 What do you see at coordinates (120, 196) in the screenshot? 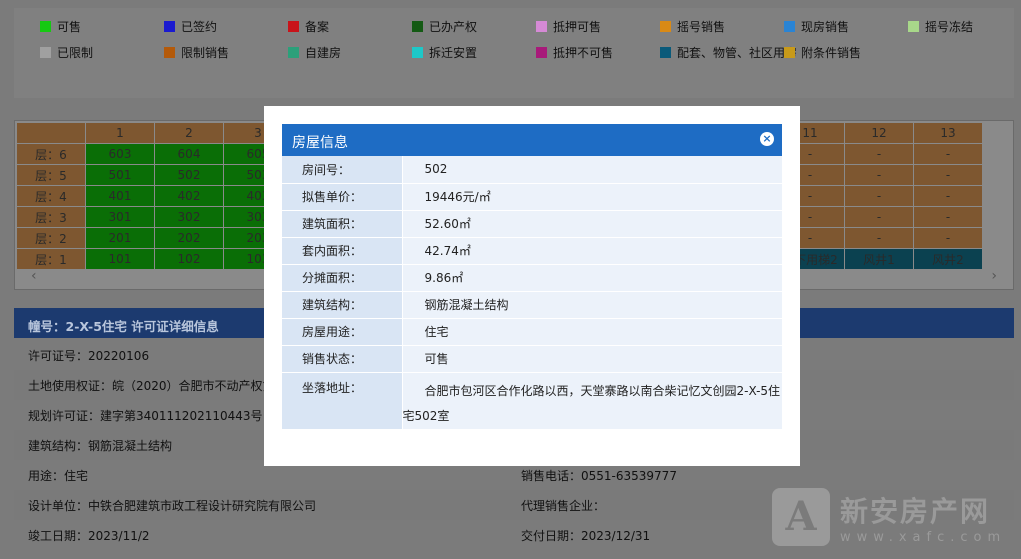
I see `unit-cell: 401` at bounding box center [120, 196].